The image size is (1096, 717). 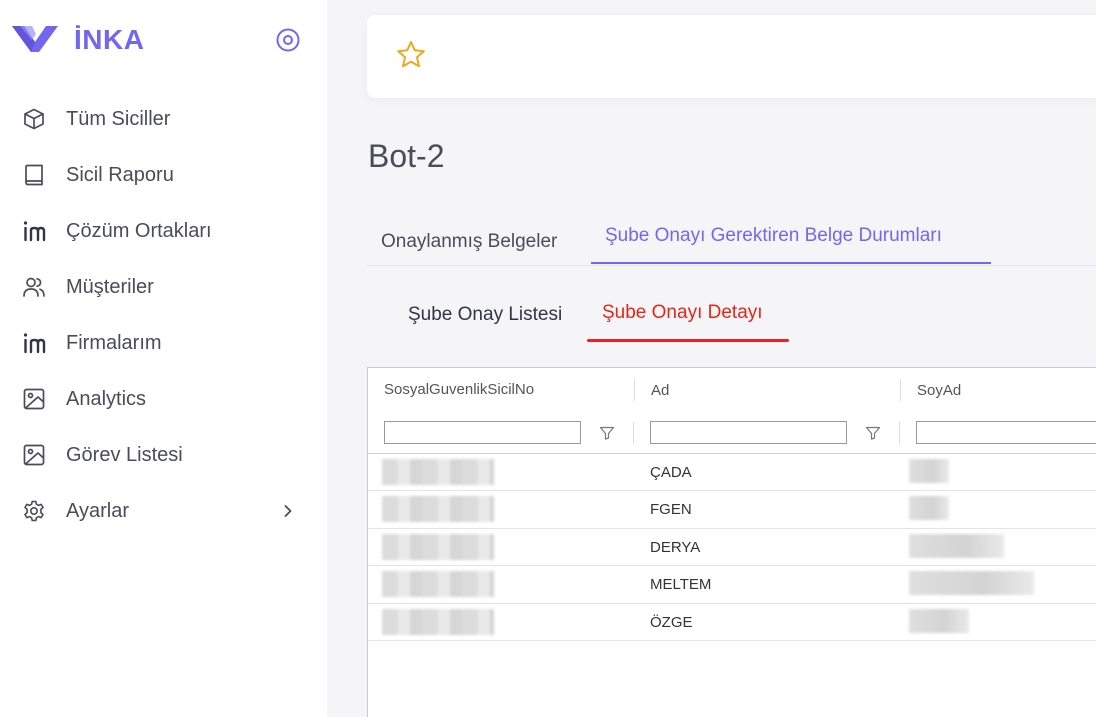 What do you see at coordinates (34, 175) in the screenshot?
I see `book-icon` at bounding box center [34, 175].